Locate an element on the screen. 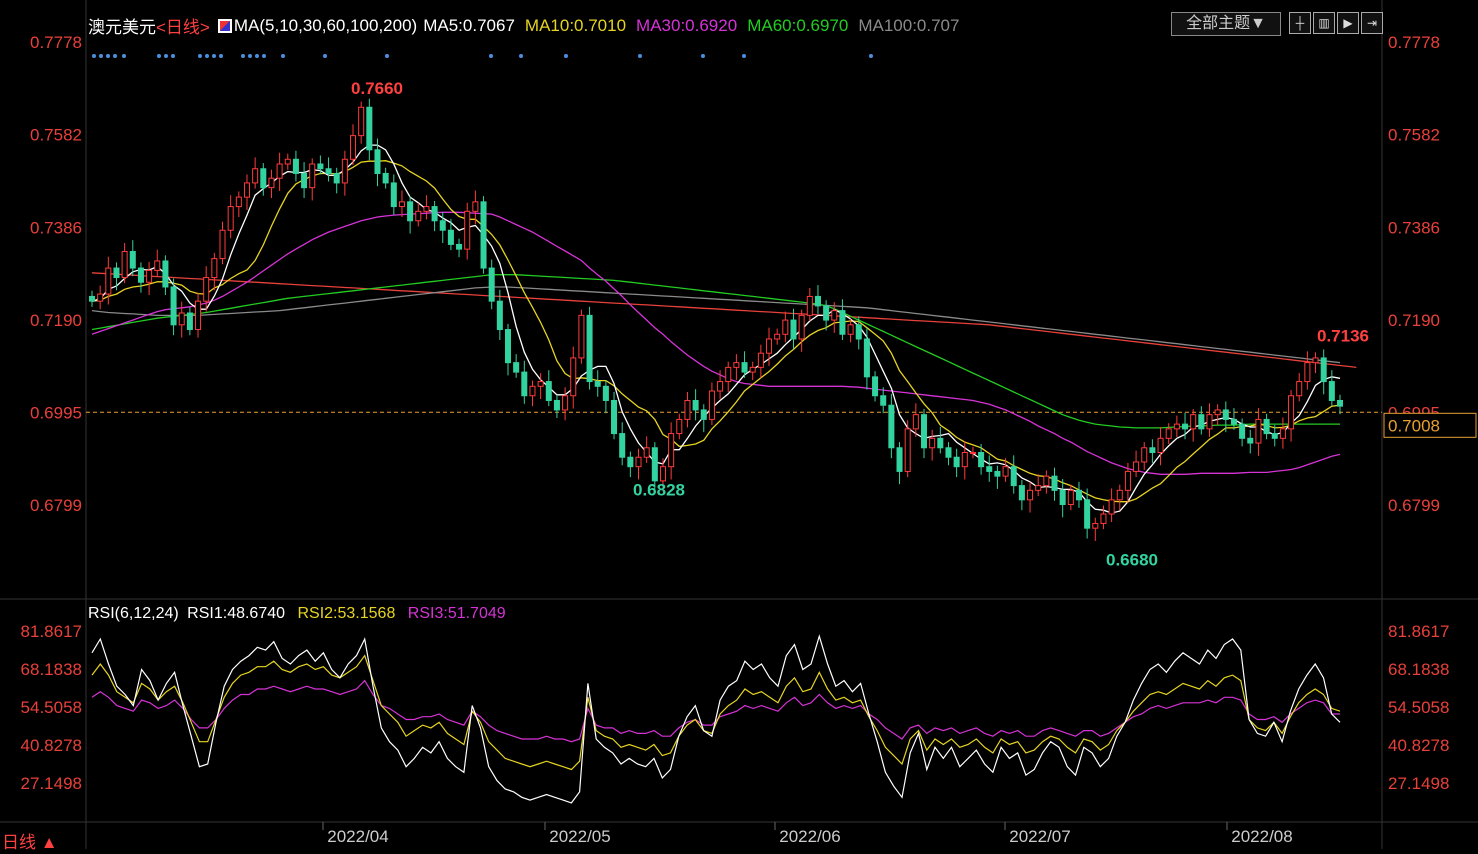  ma-params-label: MA(5,10,30,60,100,200) is located at coordinates (325, 26).